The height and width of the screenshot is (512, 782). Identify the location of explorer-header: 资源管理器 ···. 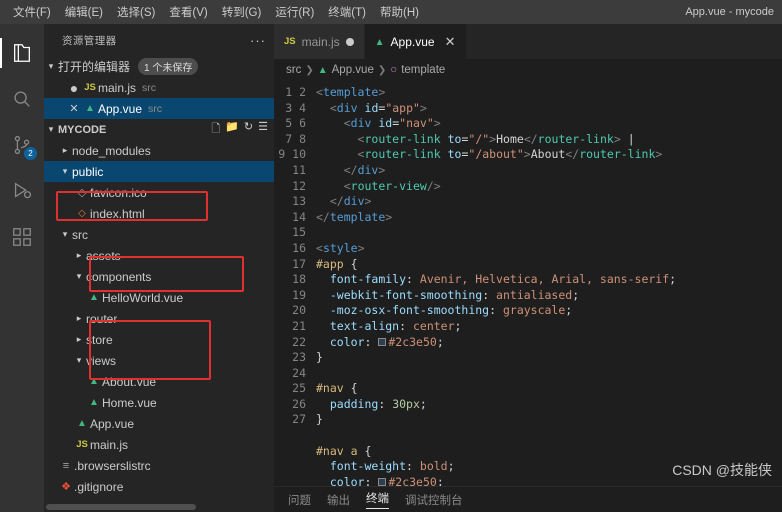
(159, 40).